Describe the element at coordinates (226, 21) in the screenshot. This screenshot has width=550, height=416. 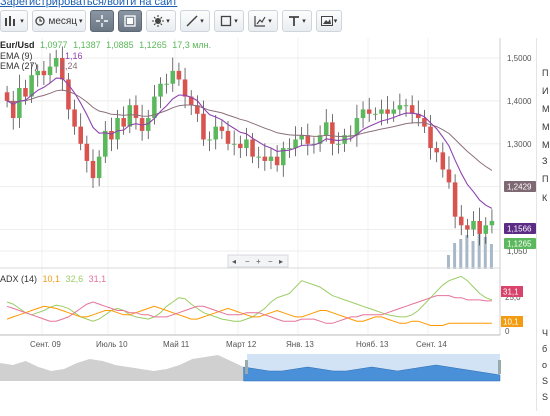
I see `shapes-icon` at that location.